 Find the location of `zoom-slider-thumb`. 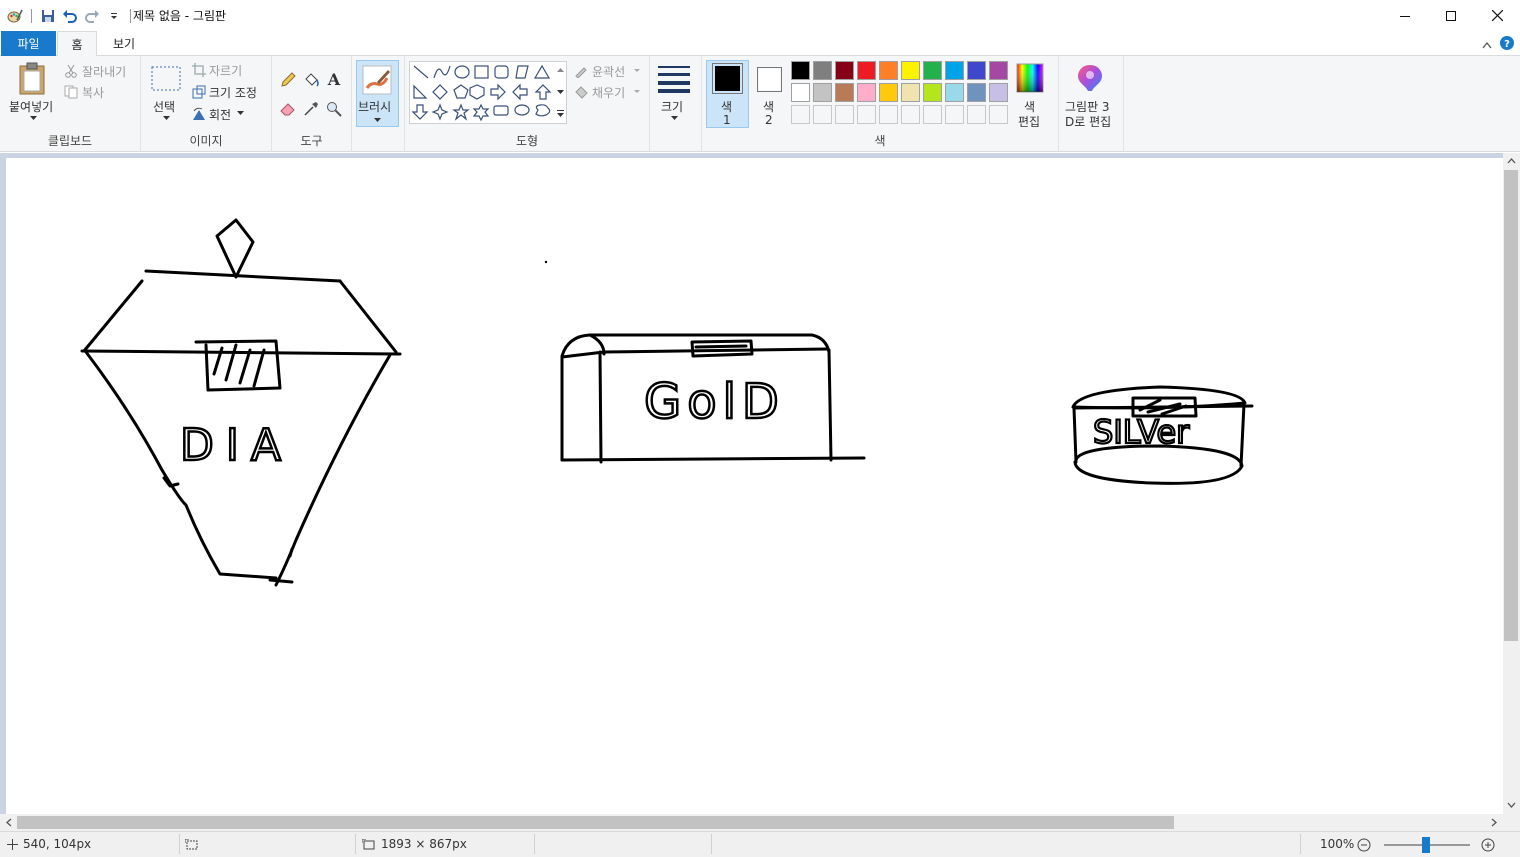

zoom-slider-thumb is located at coordinates (1426, 845).